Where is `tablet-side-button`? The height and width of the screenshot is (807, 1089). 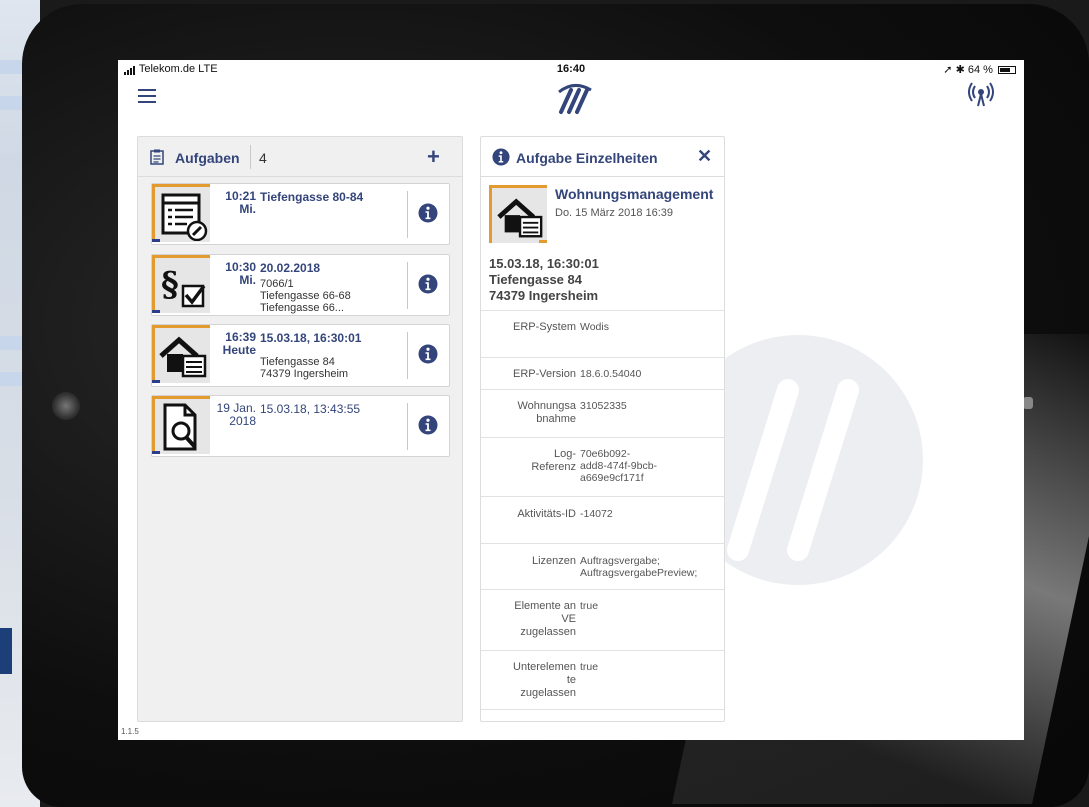
tablet-side-button is located at coordinates (1028, 403).